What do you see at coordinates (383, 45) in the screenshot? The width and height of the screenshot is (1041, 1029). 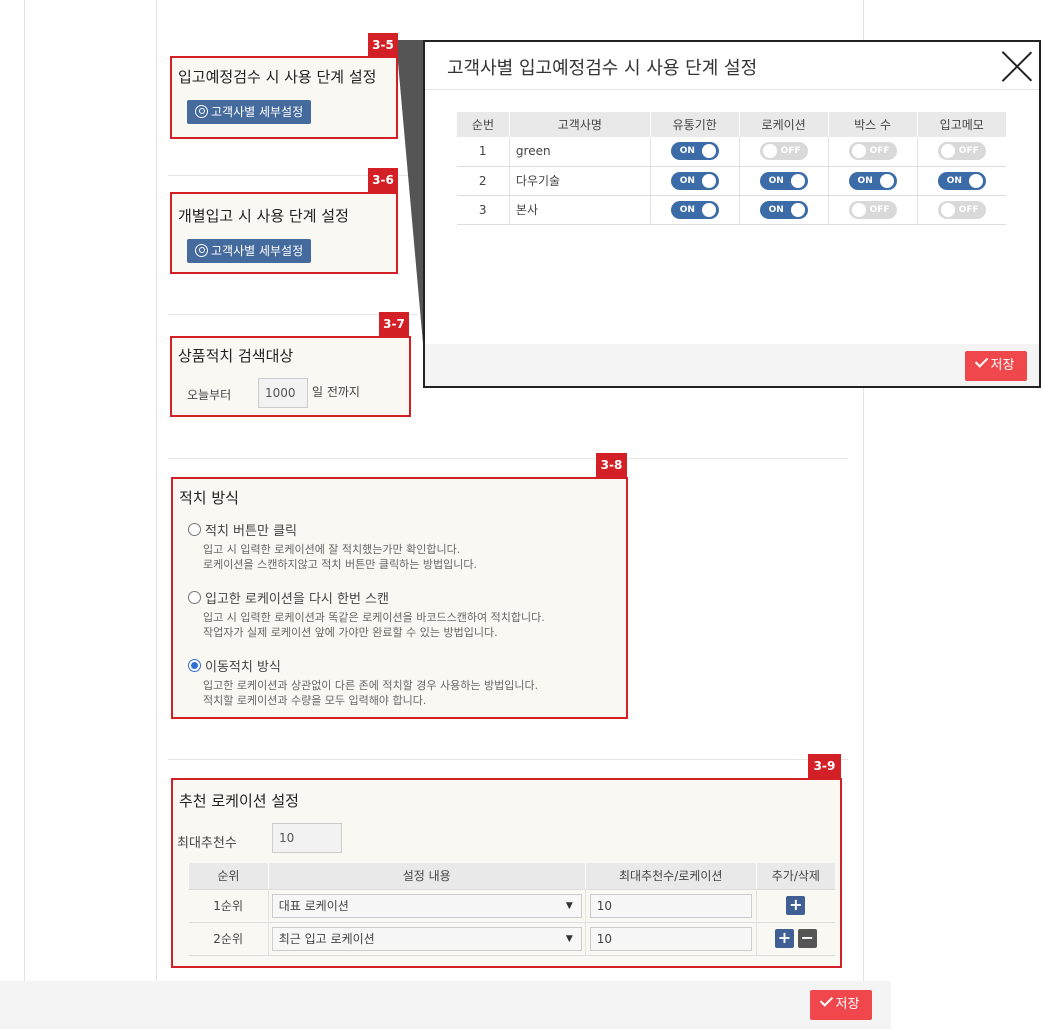 I see `section-badge: 3-5` at bounding box center [383, 45].